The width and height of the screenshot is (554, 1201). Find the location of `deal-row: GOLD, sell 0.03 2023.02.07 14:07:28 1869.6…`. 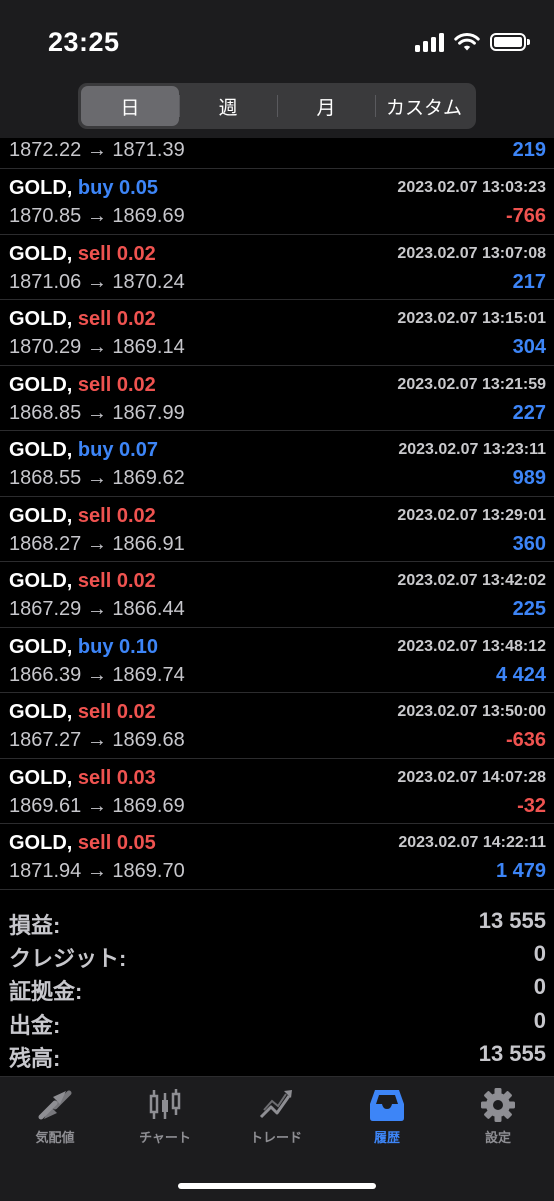

deal-row: GOLD, sell 0.03 2023.02.07 14:07:28 1869.6… is located at coordinates (277, 791).